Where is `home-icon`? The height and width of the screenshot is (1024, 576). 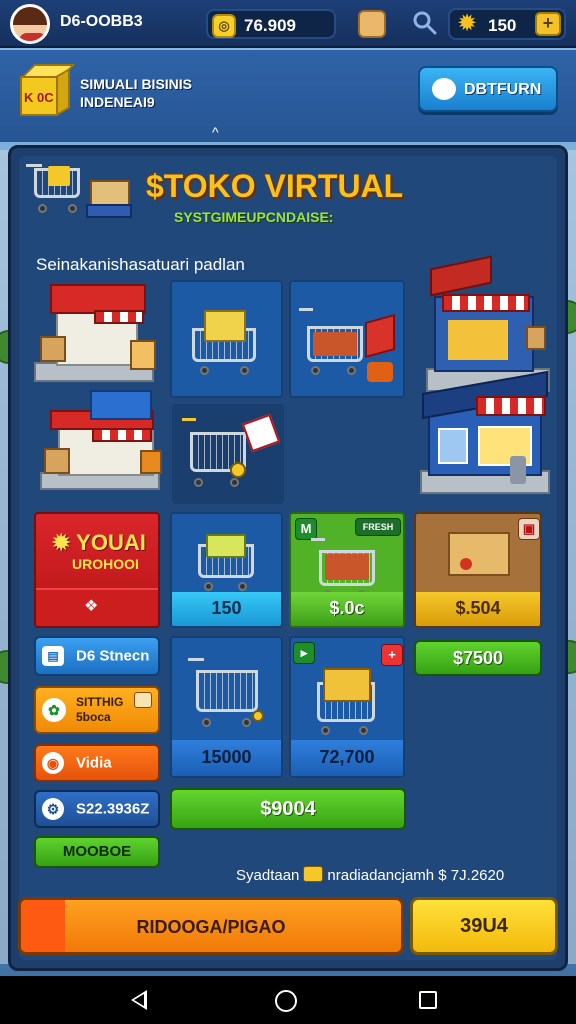
home-icon is located at coordinates (286, 1001).